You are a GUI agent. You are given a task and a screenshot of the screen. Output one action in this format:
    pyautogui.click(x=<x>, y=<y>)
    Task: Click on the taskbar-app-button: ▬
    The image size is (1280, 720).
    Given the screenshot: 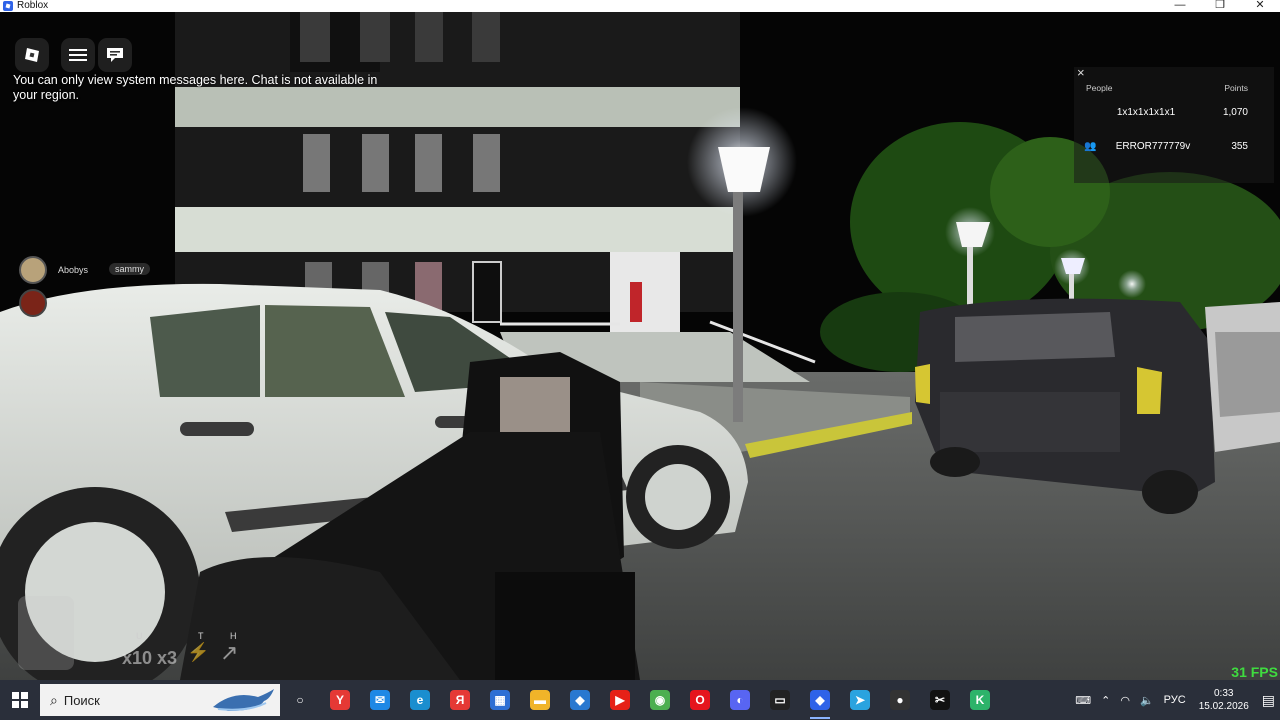 What is the action you would take?
    pyautogui.click(x=540, y=700)
    